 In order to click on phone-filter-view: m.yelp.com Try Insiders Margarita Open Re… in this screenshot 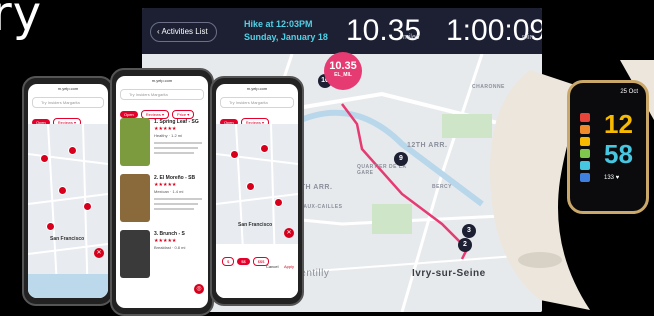, I will do `click(257, 191)`.